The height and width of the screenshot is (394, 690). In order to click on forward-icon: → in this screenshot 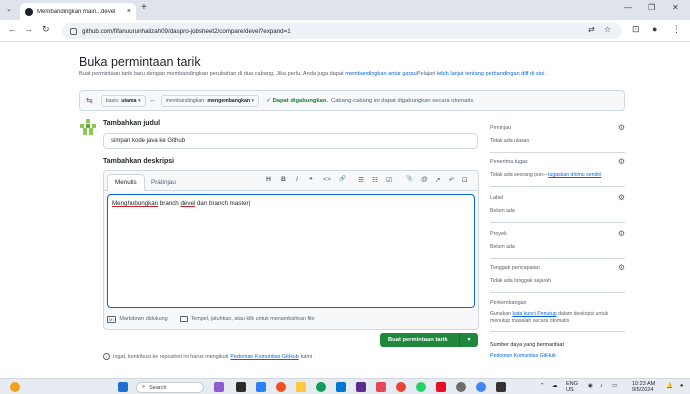, I will do `click(28, 29)`.